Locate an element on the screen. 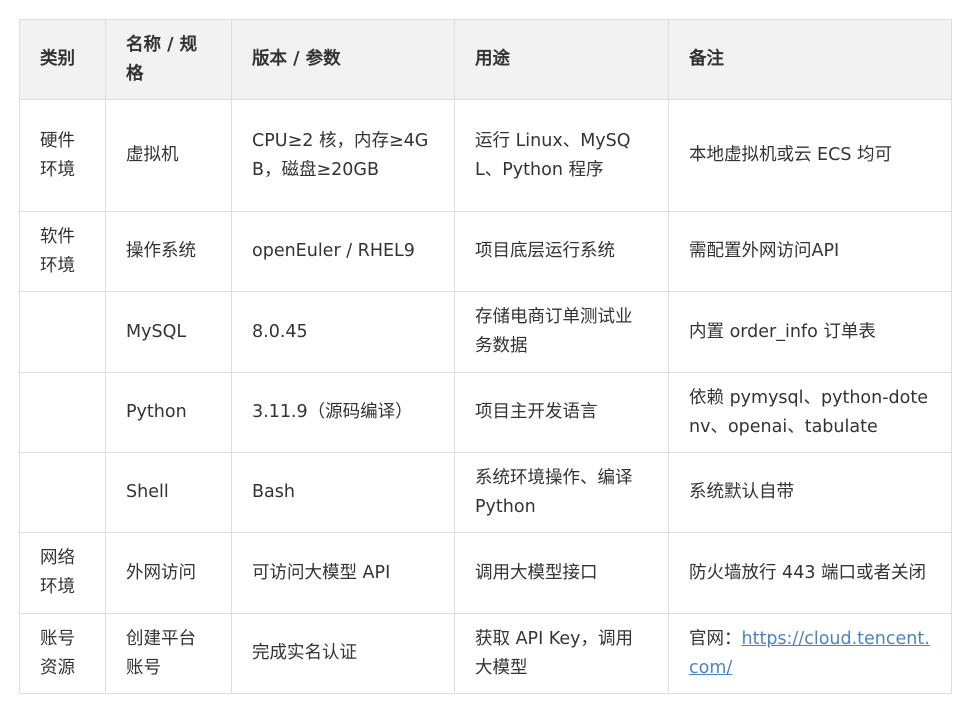 Image resolution: width=971 pixels, height=705 pixels. header-name: 名称 / 规格 is located at coordinates (168, 59).